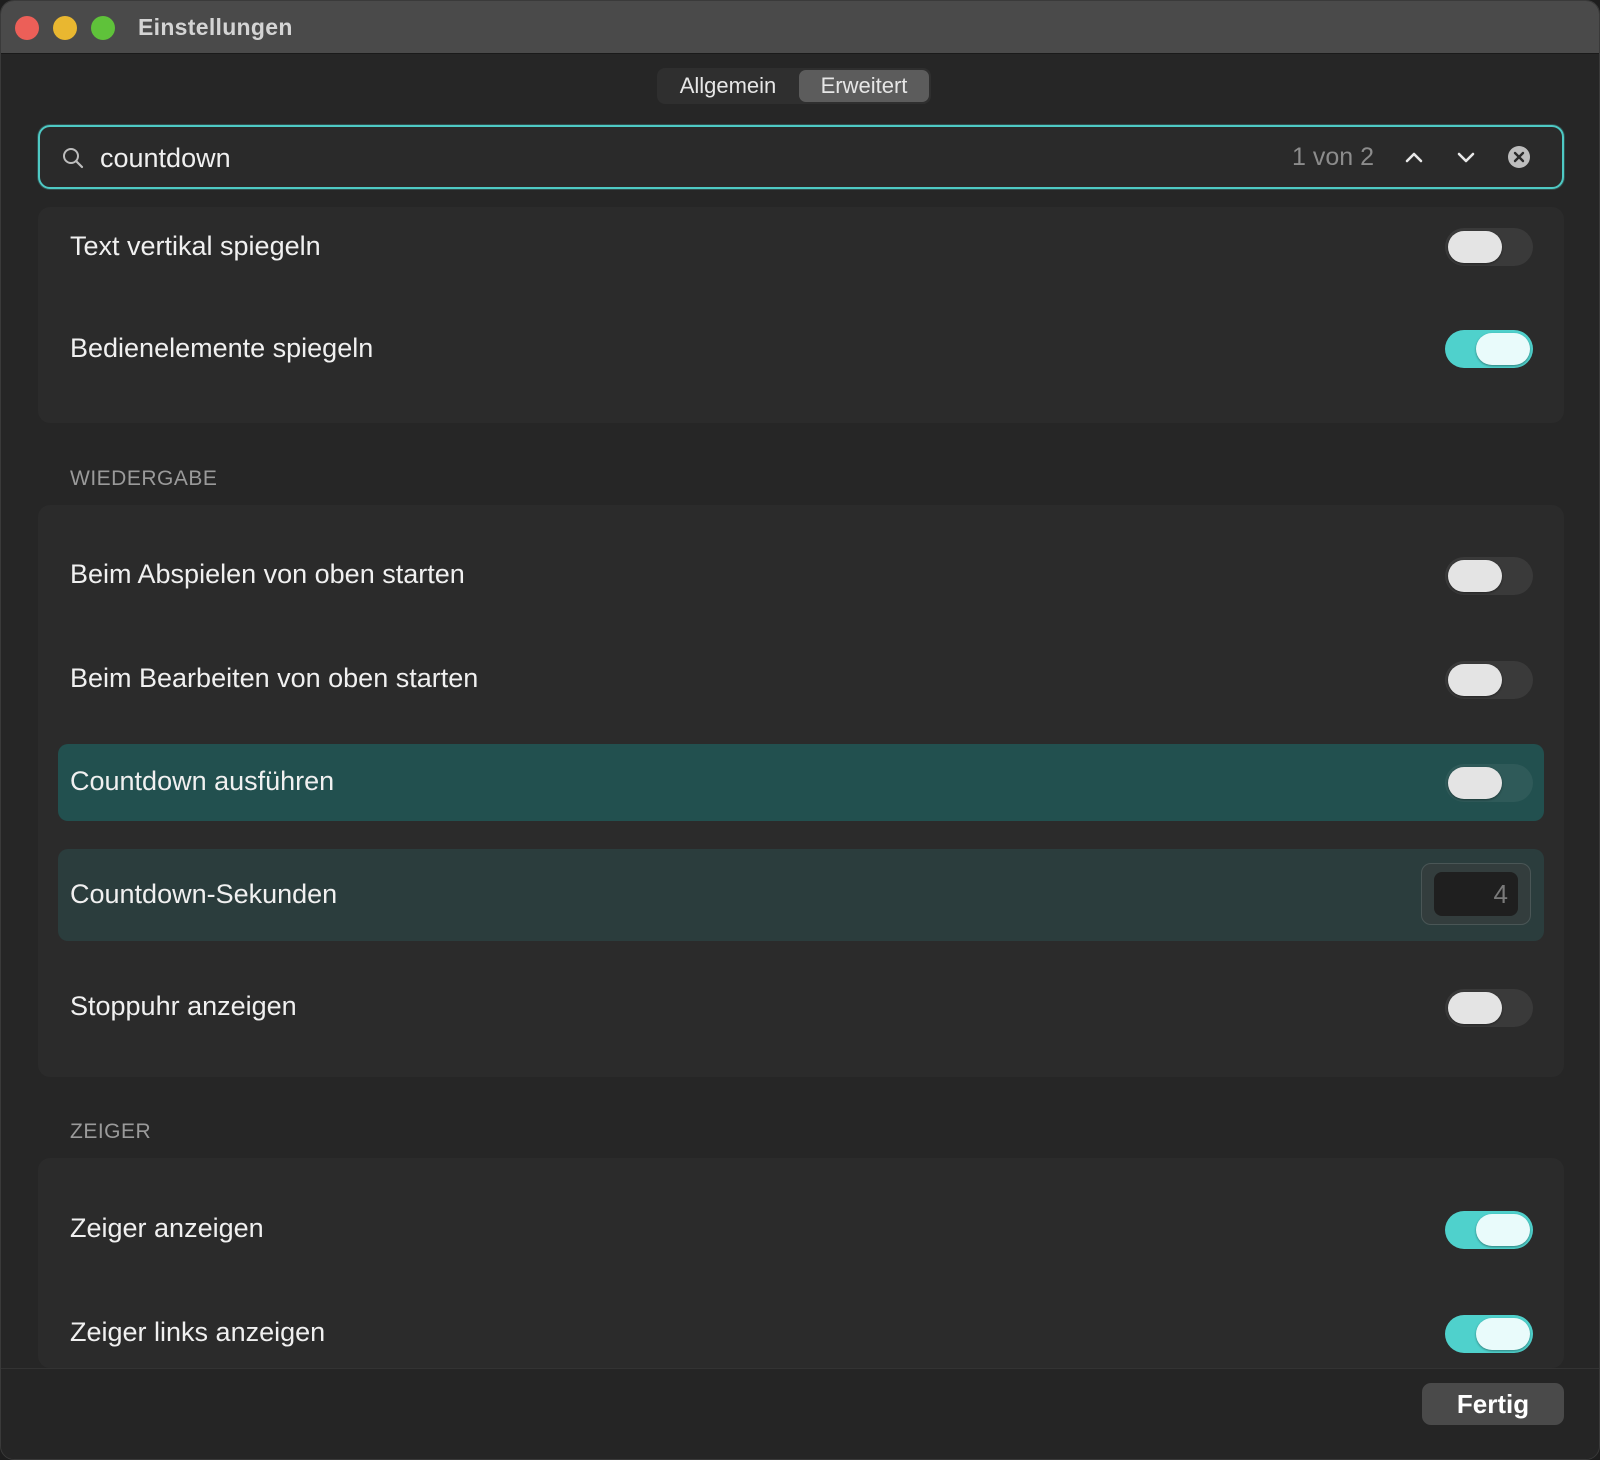 This screenshot has width=1600, height=1460. I want to click on toggle-zeiger-links-anzeigen, so click(1489, 1334).